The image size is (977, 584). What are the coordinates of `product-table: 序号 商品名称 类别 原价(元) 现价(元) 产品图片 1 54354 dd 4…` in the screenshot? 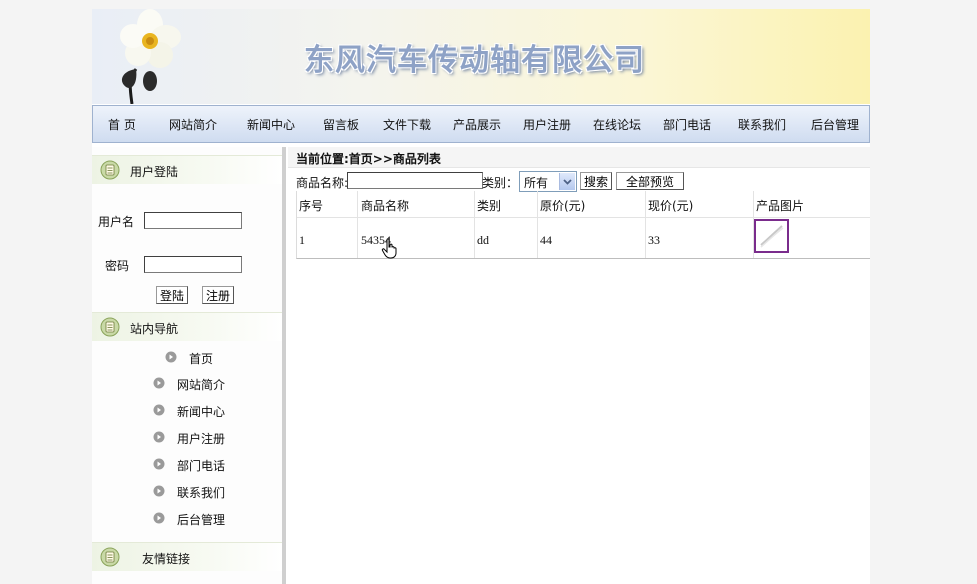 It's located at (583, 225).